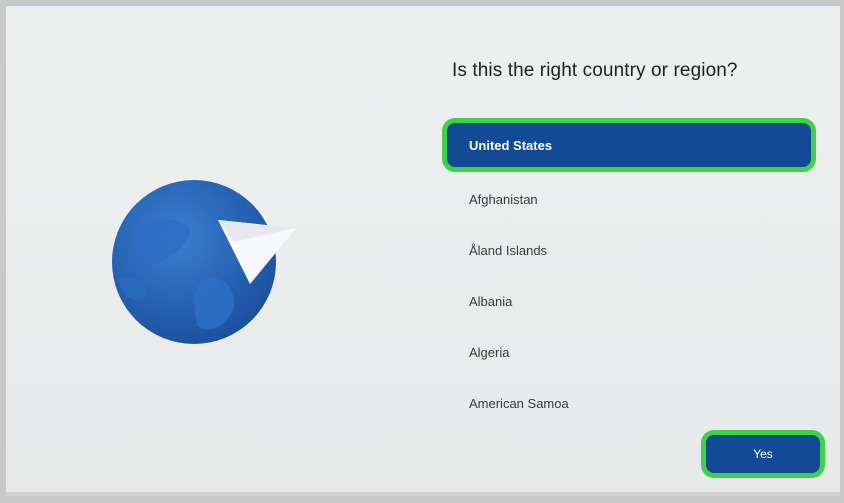  Describe the element at coordinates (205, 266) in the screenshot. I see `globe-paper-plane-icon` at that location.